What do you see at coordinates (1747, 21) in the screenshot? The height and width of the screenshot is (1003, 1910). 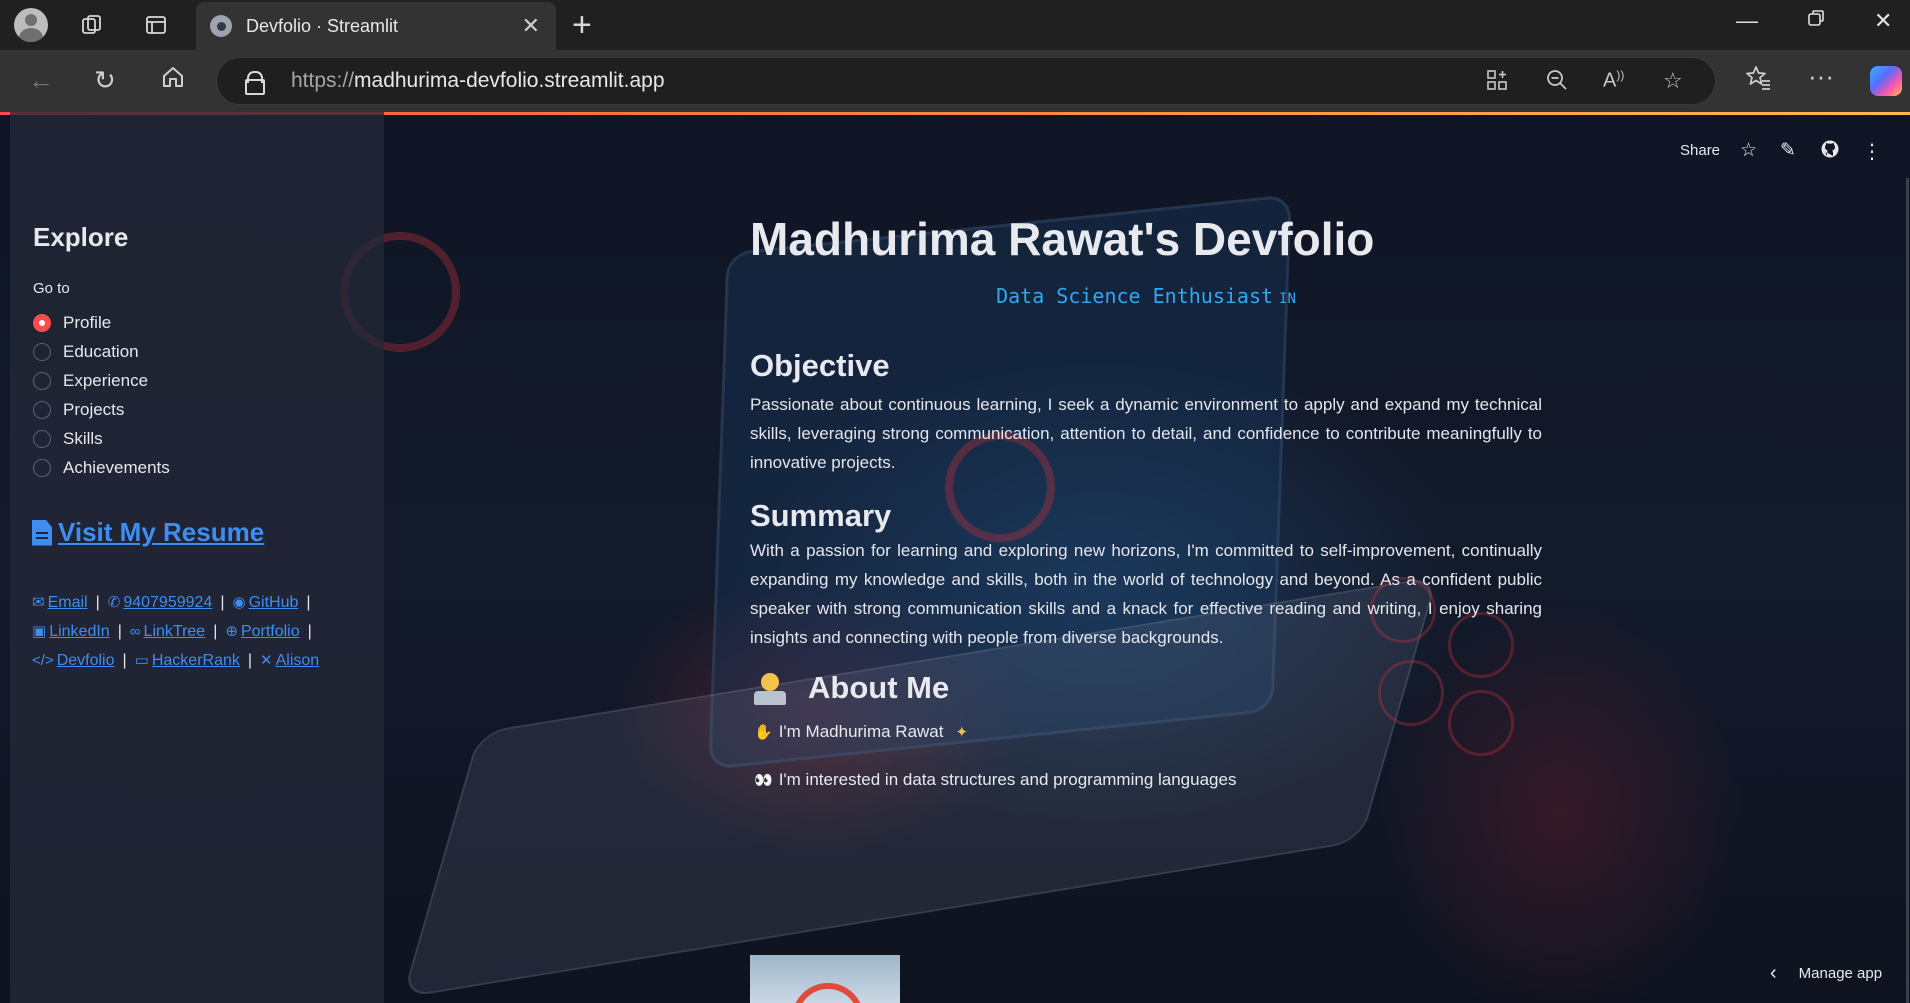 I see `minimize-icon: —` at bounding box center [1747, 21].